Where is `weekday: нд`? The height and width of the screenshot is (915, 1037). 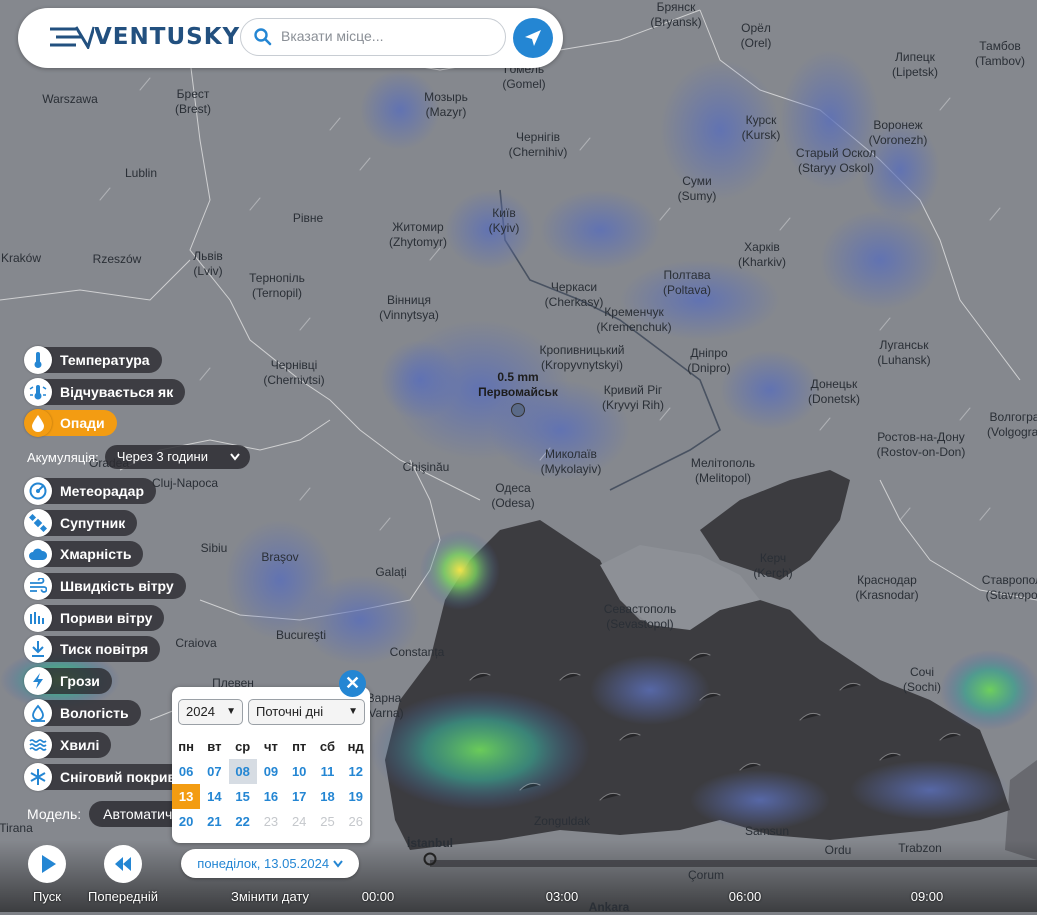
weekday: нд is located at coordinates (355, 746).